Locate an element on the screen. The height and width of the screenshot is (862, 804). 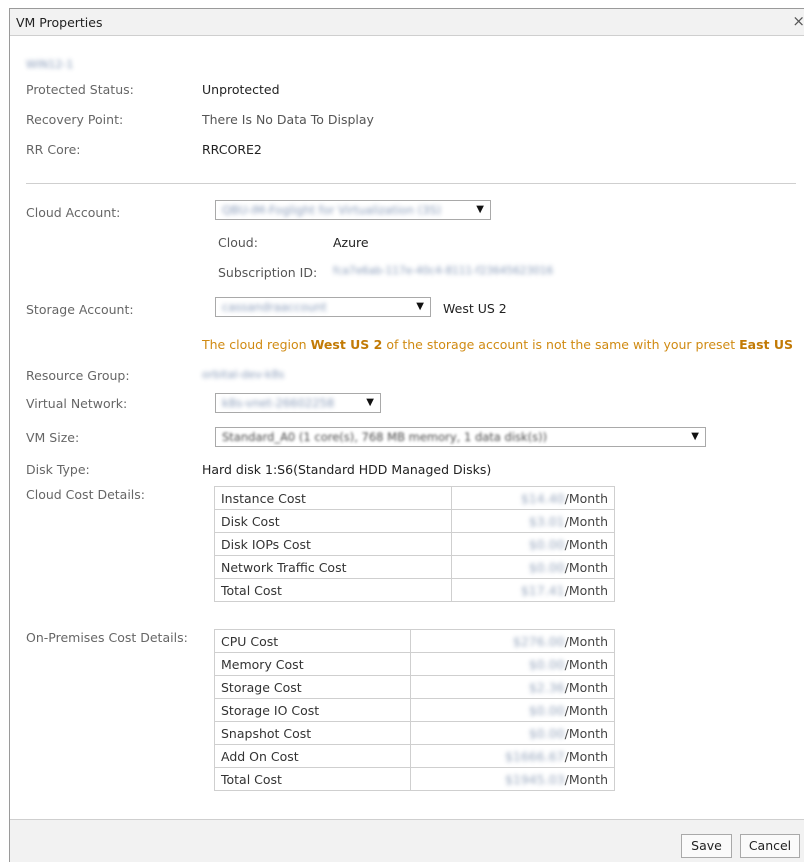
table-row: Disk IOPs Cost $0.00/Month is located at coordinates (414, 544).